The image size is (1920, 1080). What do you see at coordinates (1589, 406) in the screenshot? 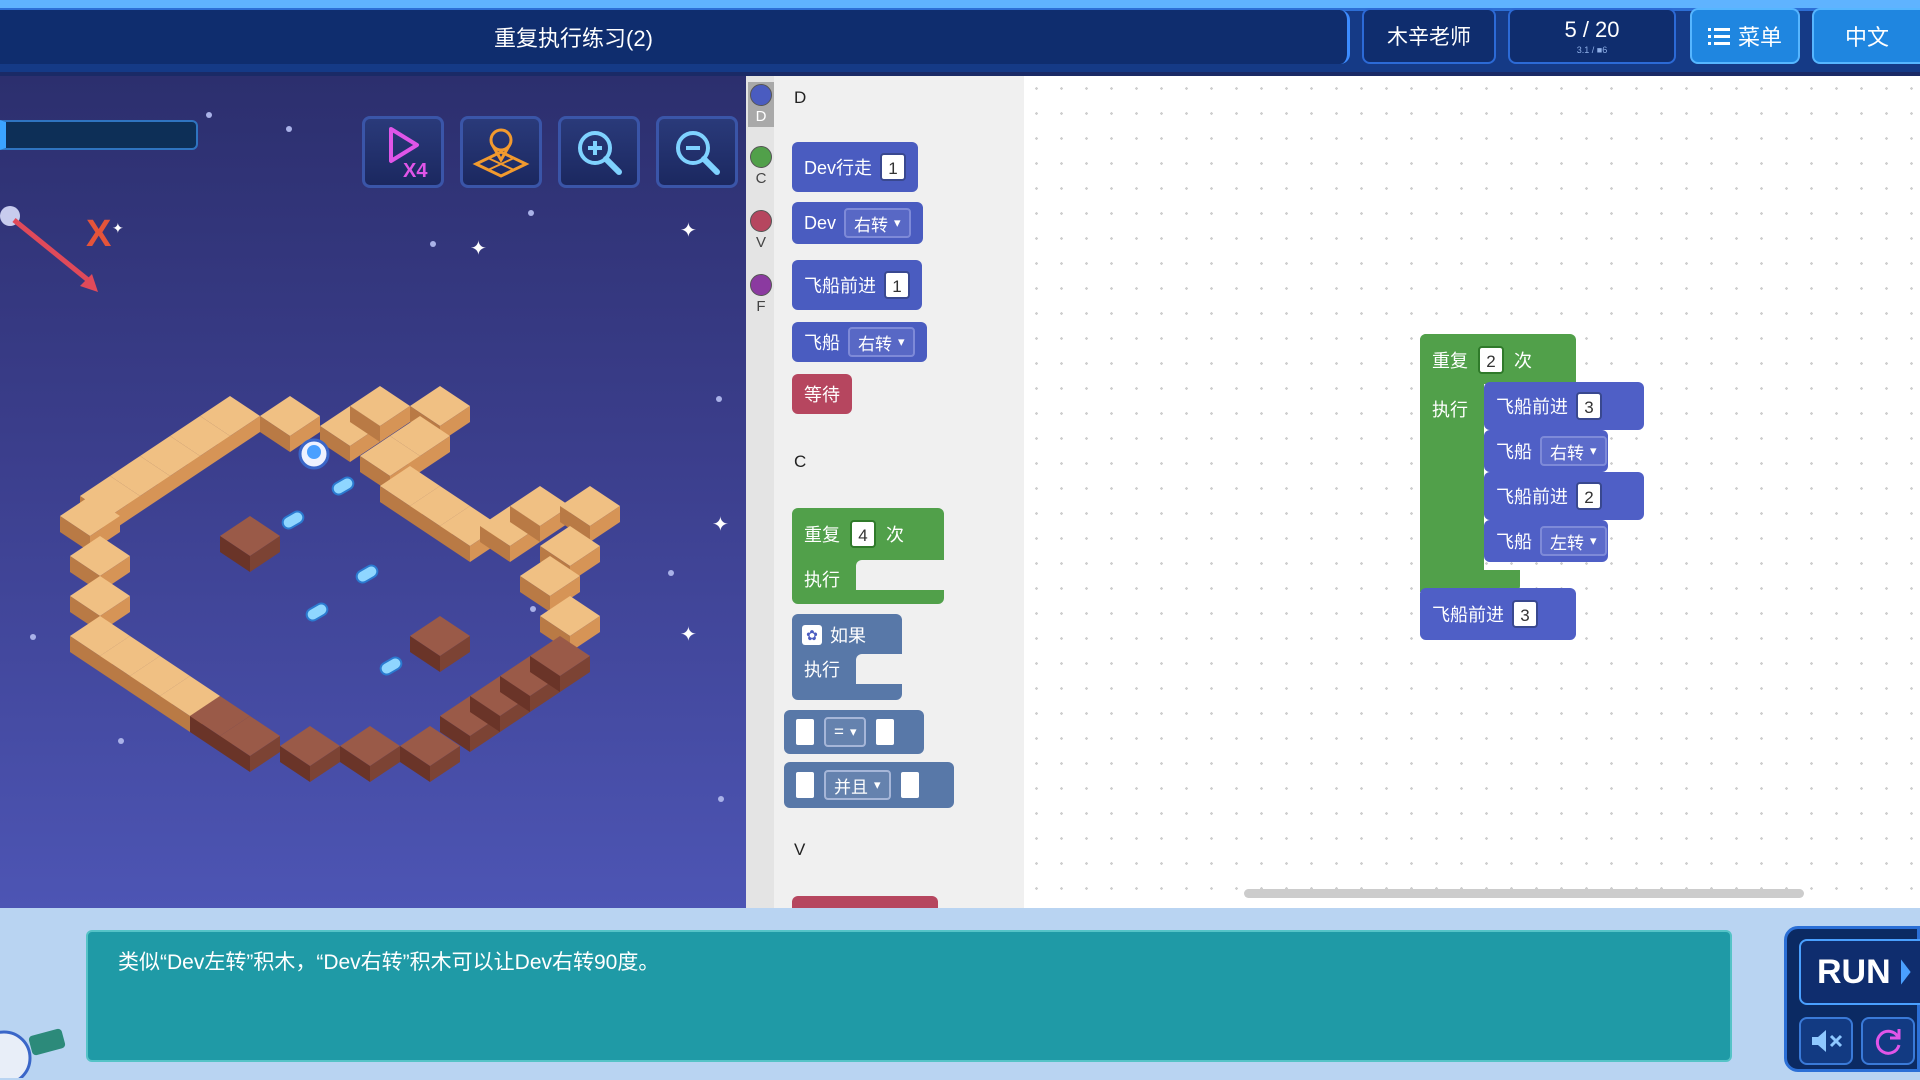
I see `script-ship-forward-1-value: 3` at bounding box center [1589, 406].